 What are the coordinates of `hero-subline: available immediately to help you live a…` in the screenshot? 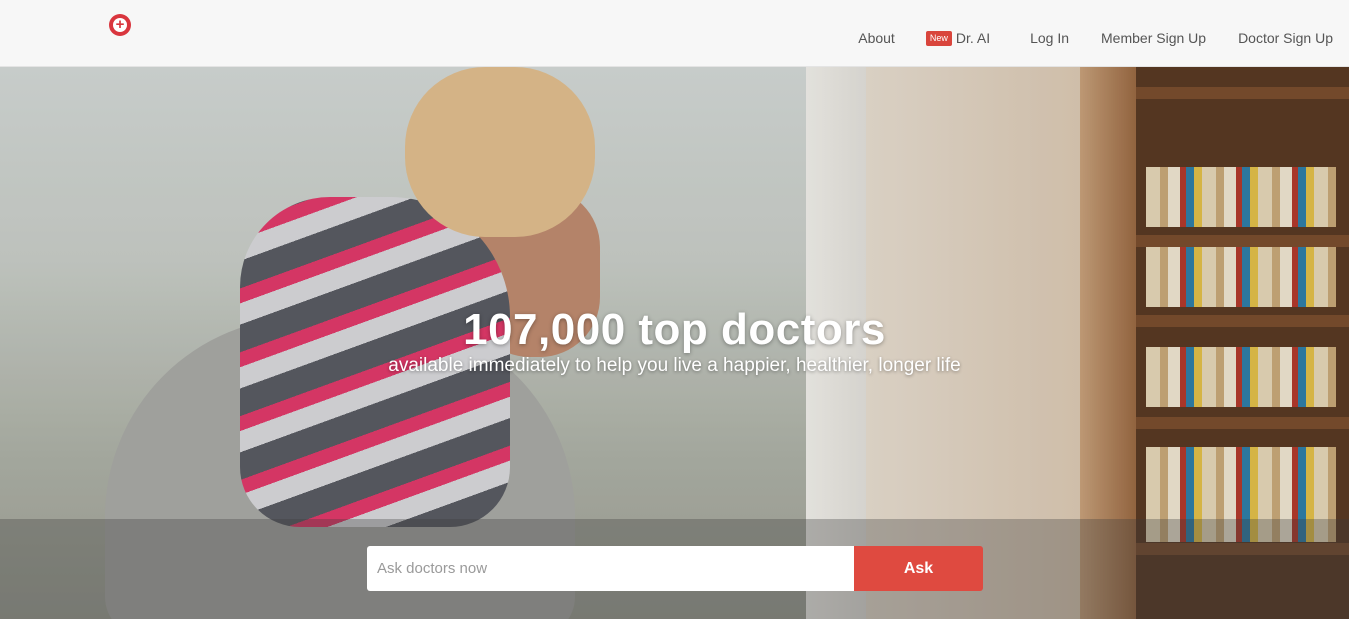 It's located at (674, 365).